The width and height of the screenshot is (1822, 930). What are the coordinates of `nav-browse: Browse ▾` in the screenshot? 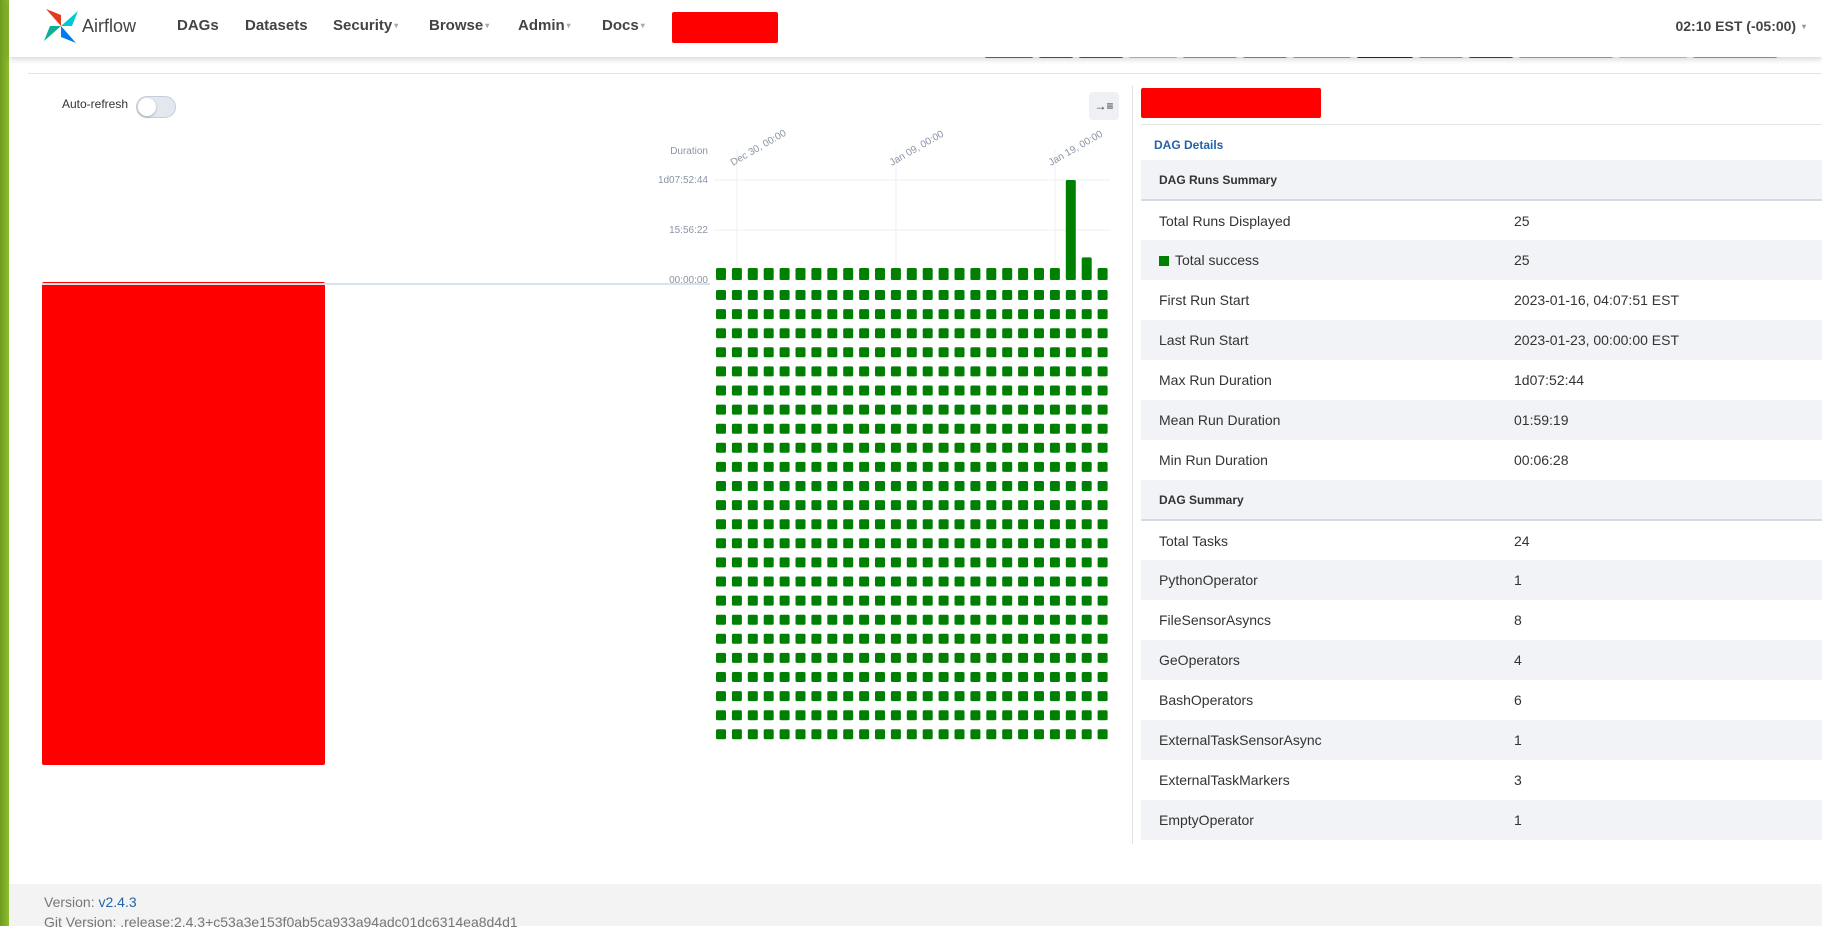 It's located at (459, 25).